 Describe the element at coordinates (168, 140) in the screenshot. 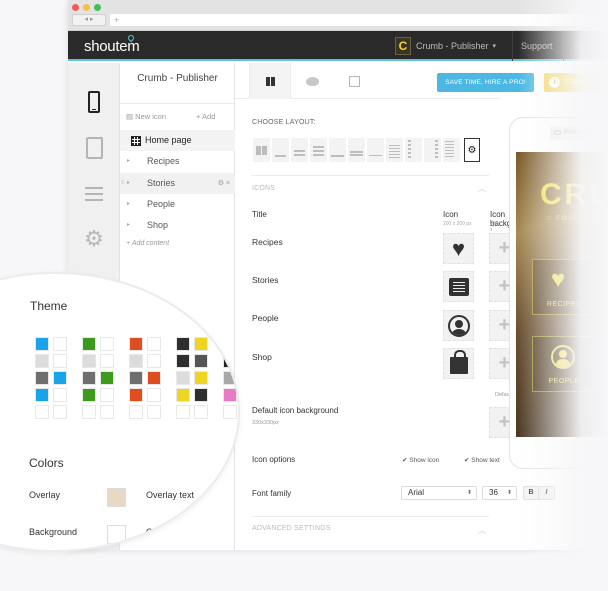

I see `page-label: Home page` at that location.